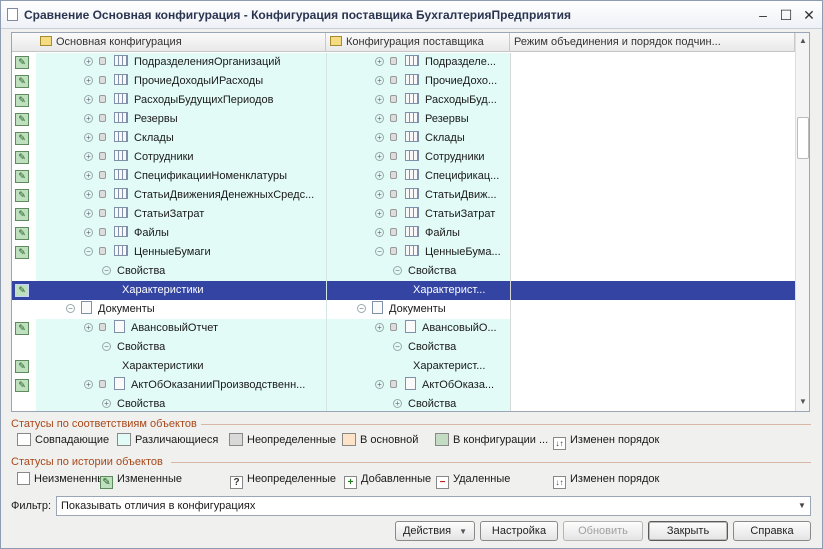 Image resolution: width=823 pixels, height=549 pixels. Describe the element at coordinates (519, 531) in the screenshot. I see `settings-button: Настройка` at that location.